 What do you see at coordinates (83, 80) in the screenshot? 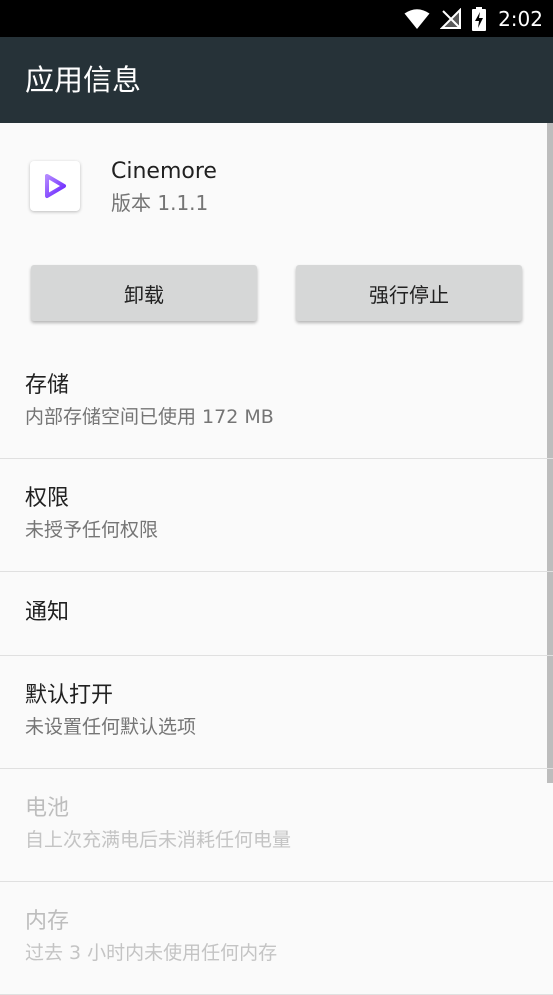
I see `page-title: 应用信息` at bounding box center [83, 80].